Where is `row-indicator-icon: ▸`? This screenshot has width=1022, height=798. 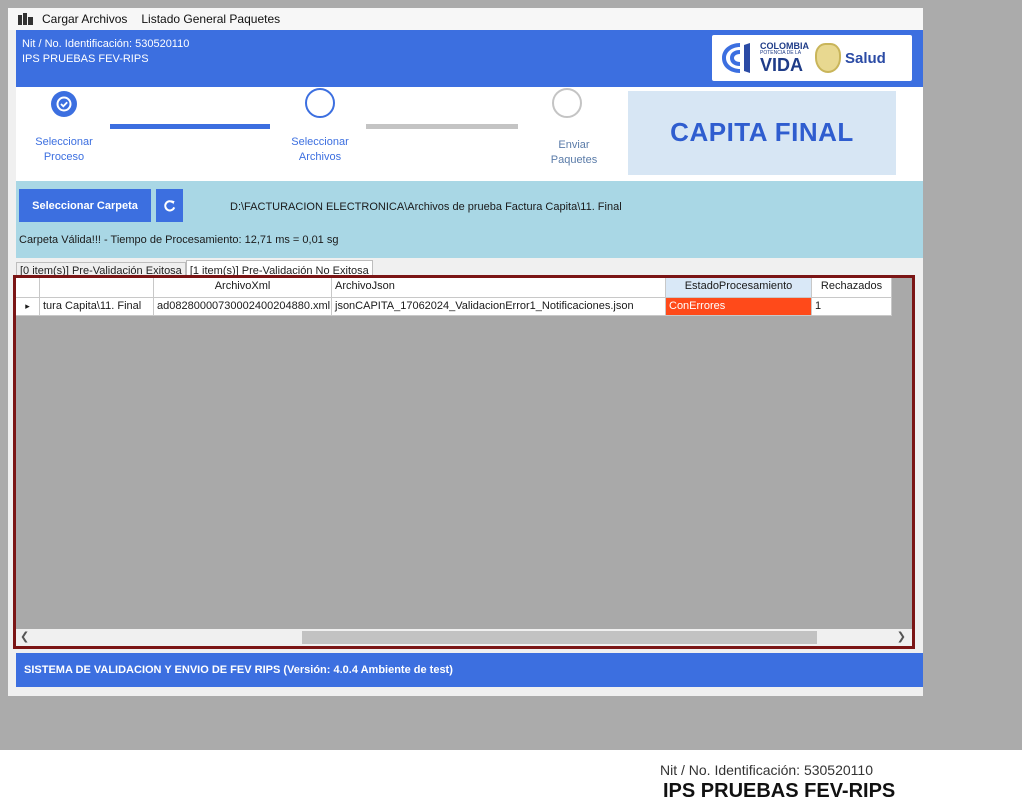
row-indicator-icon: ▸ is located at coordinates (28, 307).